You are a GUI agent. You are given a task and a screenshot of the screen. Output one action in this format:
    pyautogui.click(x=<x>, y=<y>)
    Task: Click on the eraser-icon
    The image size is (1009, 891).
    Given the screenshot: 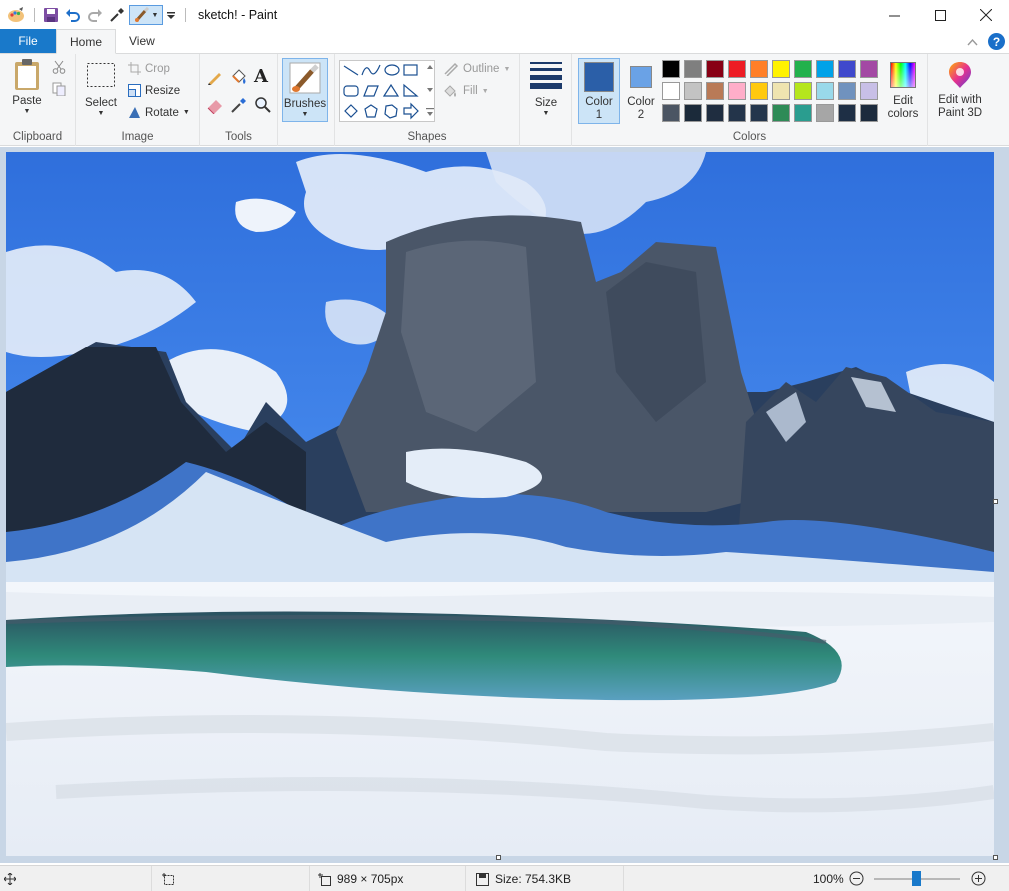 What is the action you would take?
    pyautogui.click(x=215, y=106)
    